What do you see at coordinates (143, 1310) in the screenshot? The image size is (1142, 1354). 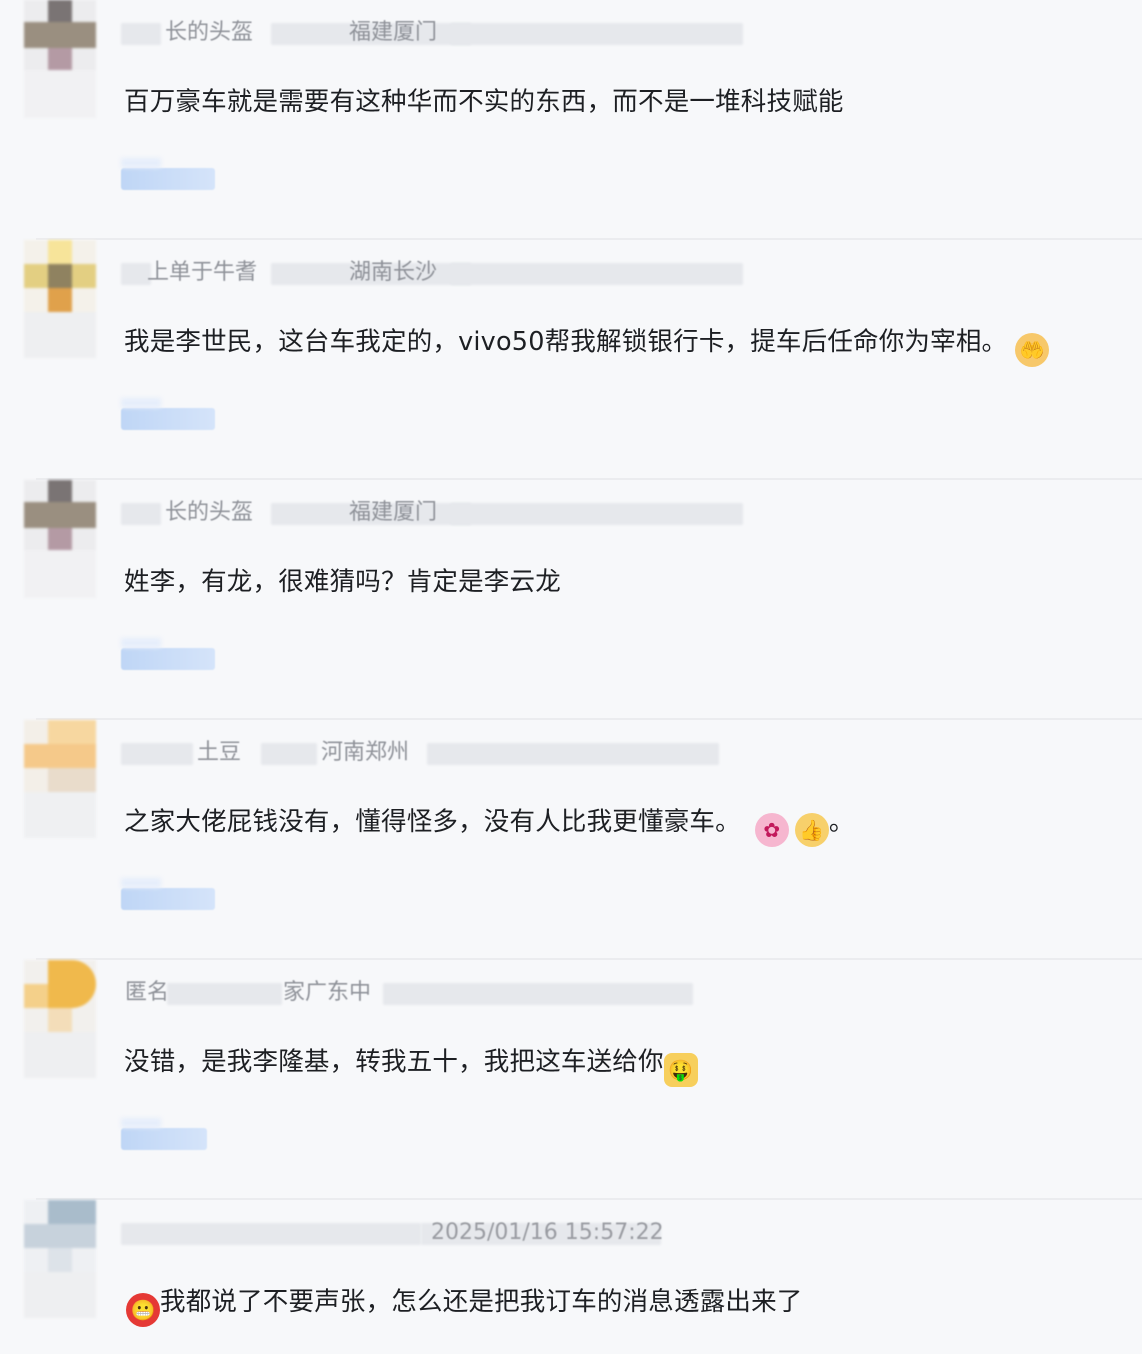 I see `grimace-emoji: 😬` at bounding box center [143, 1310].